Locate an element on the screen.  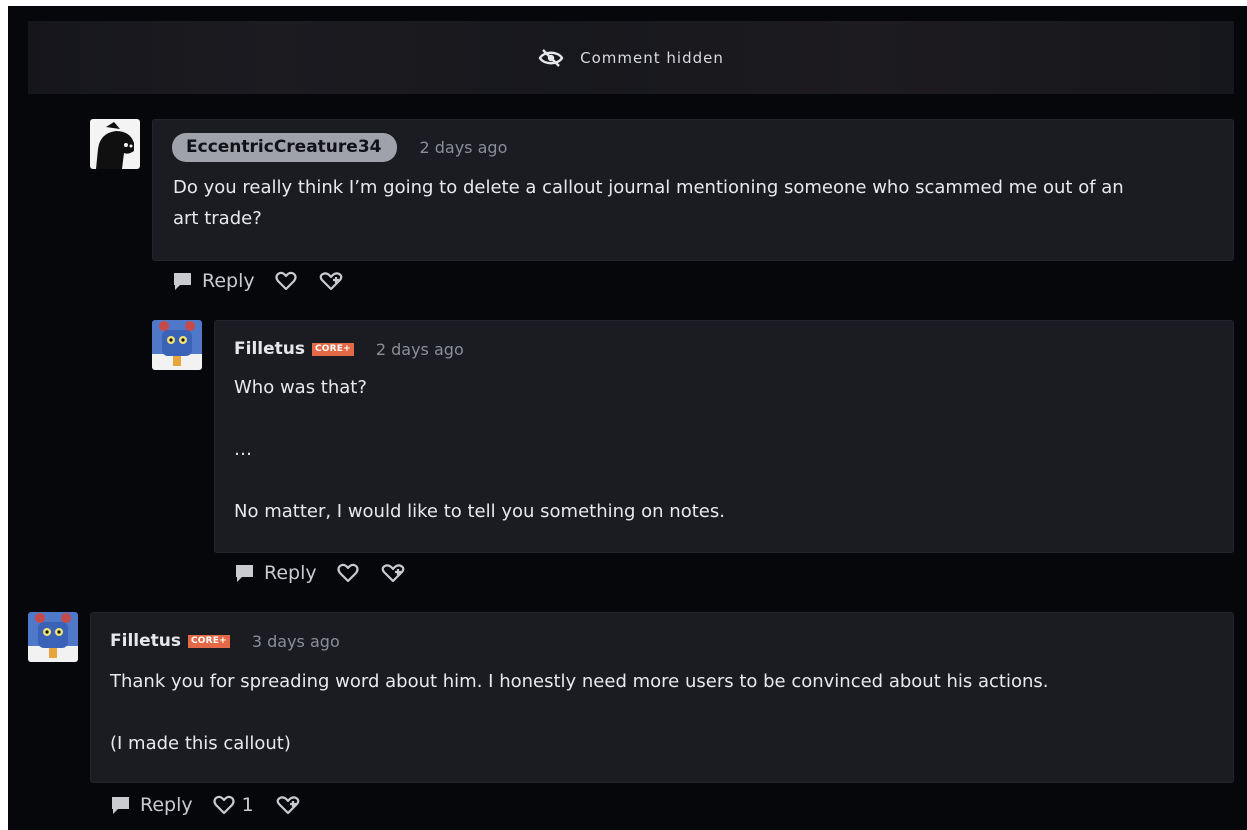
hidden-comment-bar: Comment hidden is located at coordinates (631, 57).